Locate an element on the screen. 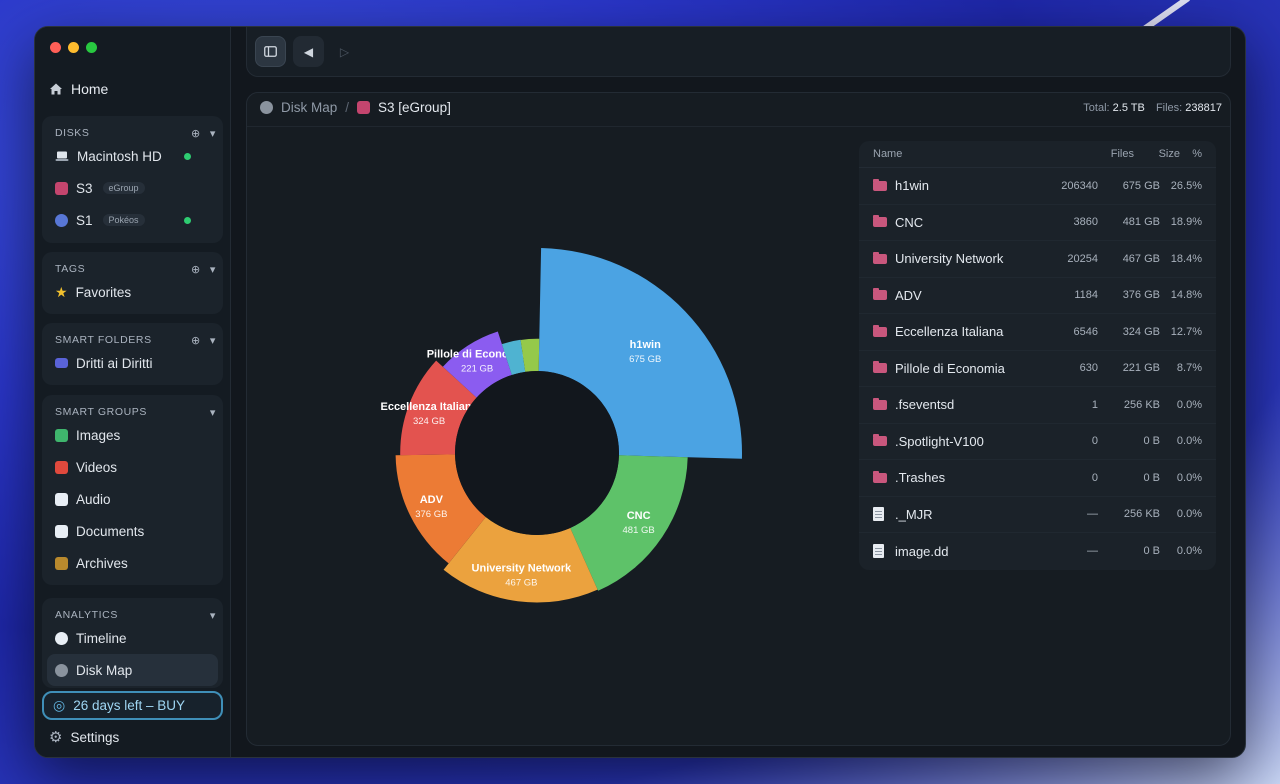 The height and width of the screenshot is (784, 1280). column-name: Name is located at coordinates (968, 154).